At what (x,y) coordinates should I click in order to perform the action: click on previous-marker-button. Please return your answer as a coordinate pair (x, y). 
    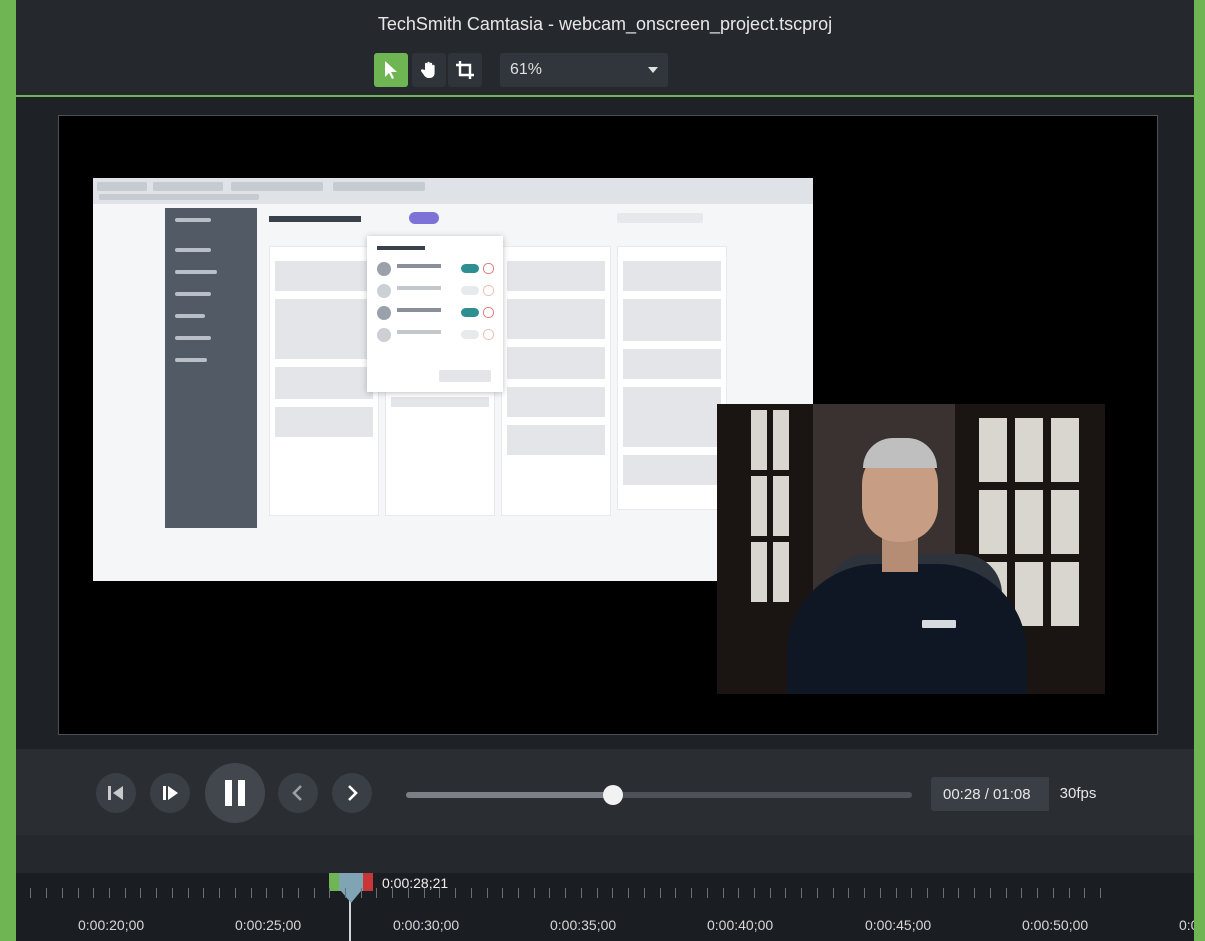
    Looking at the image, I should click on (298, 793).